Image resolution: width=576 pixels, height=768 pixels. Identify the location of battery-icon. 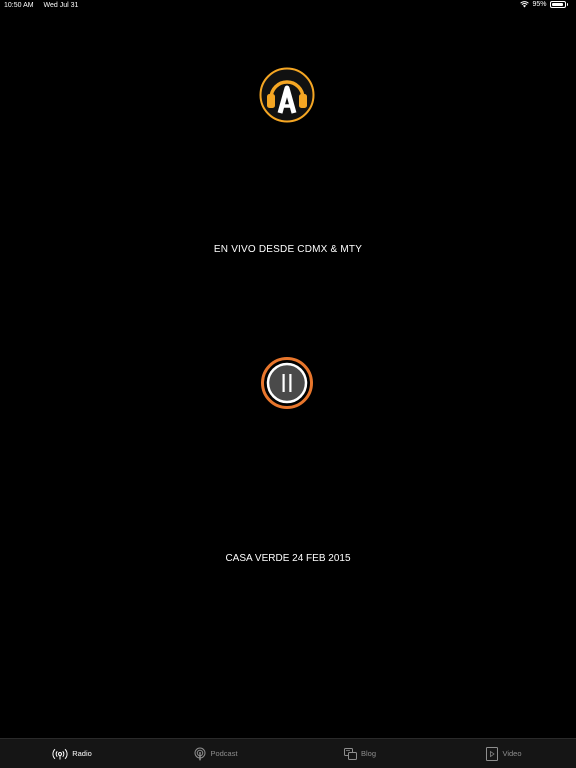
(557, 4).